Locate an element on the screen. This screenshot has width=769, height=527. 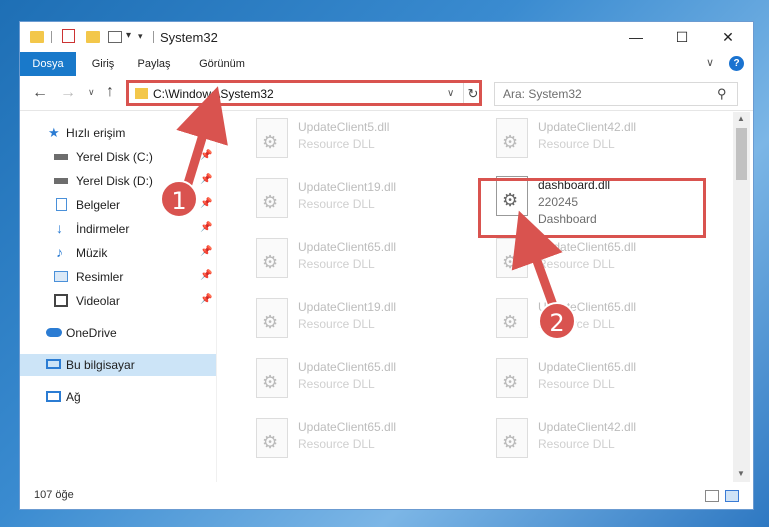
step-1-badge: 1 is located at coordinates (179, 199).